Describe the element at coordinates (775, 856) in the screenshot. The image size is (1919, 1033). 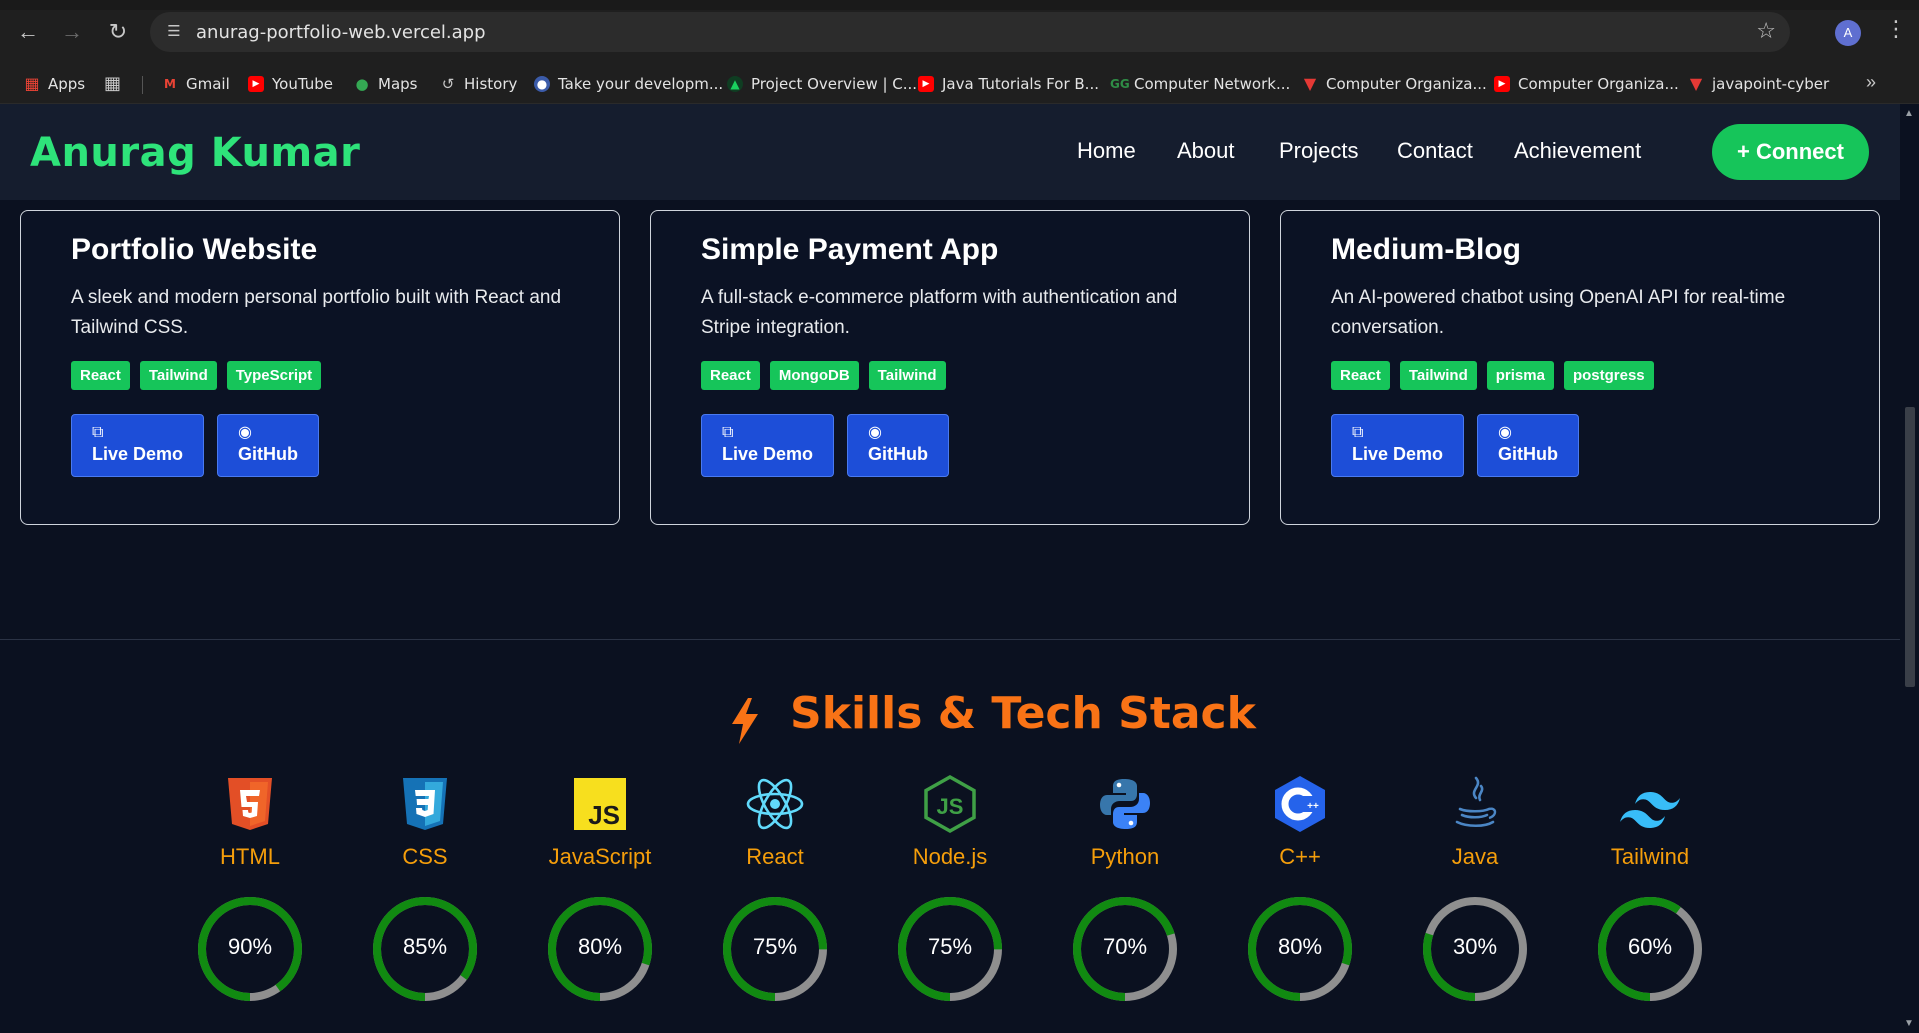
I see `skill-name: React` at that location.